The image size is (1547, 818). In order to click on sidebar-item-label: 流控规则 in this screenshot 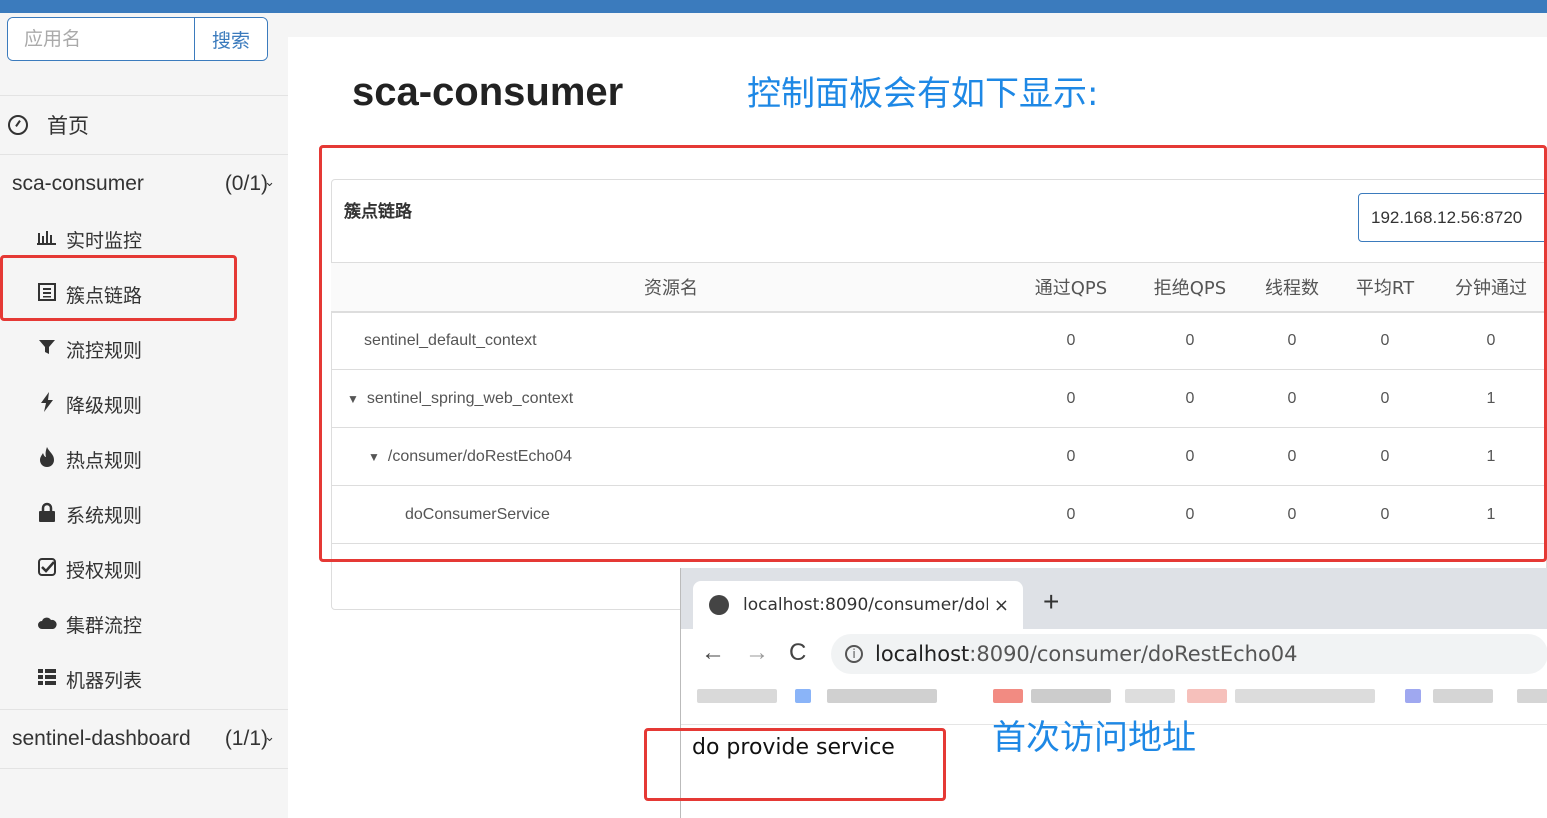, I will do `click(104, 351)`.